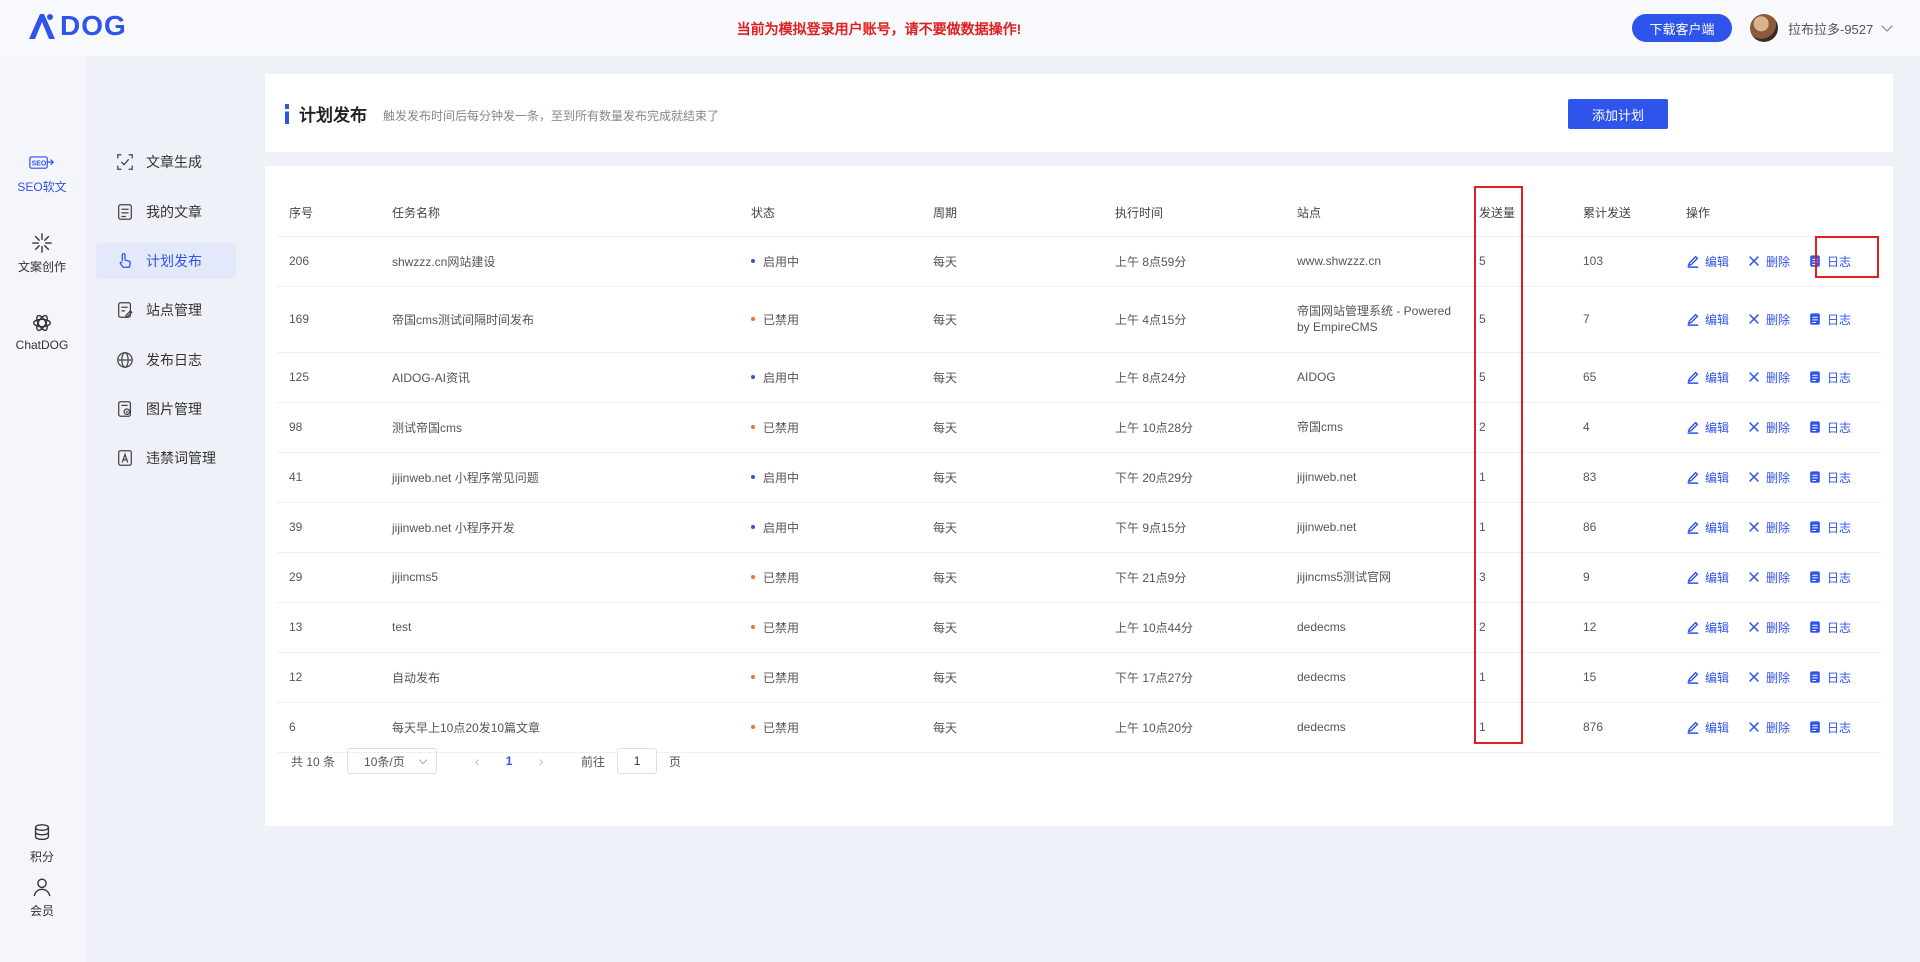  I want to click on status-text: 已禁用, so click(781, 677).